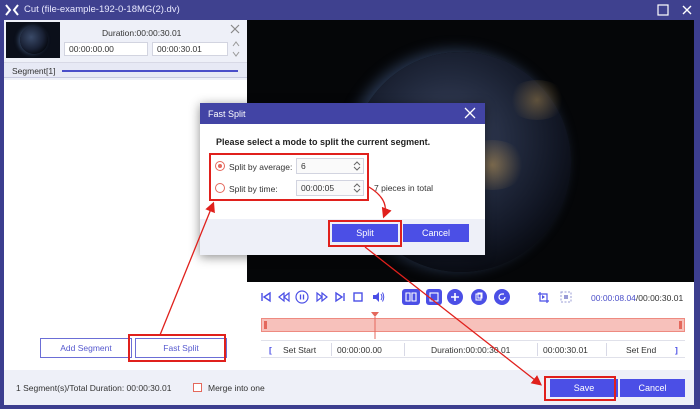 This screenshot has width=700, height=409. Describe the element at coordinates (12, 10) in the screenshot. I see `app-logo-icon` at that location.